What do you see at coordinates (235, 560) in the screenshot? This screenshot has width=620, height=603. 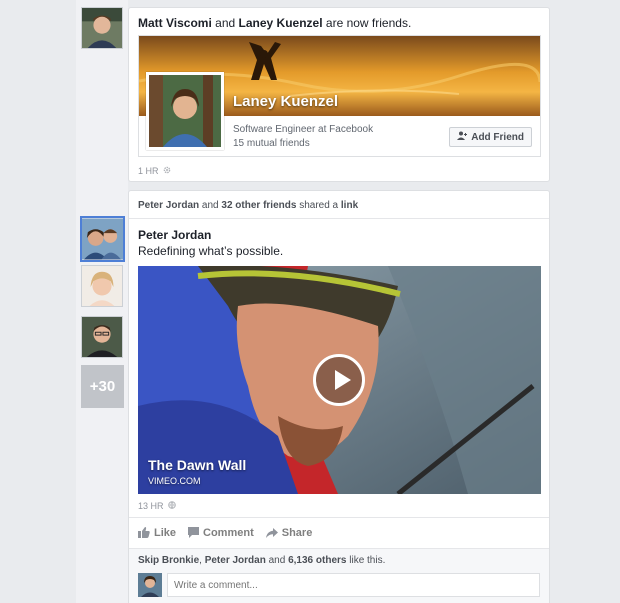 I see `liker-link: Peter Jordan` at bounding box center [235, 560].